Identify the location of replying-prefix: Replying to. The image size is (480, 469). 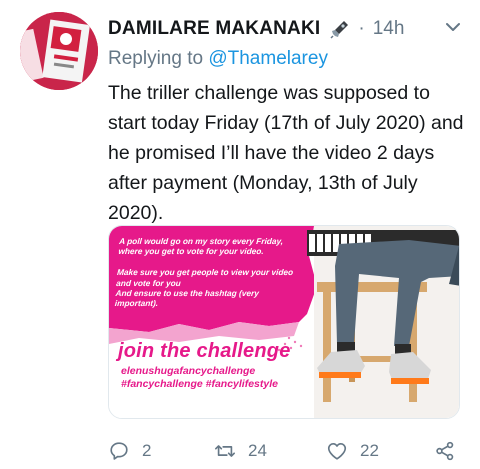
(158, 58).